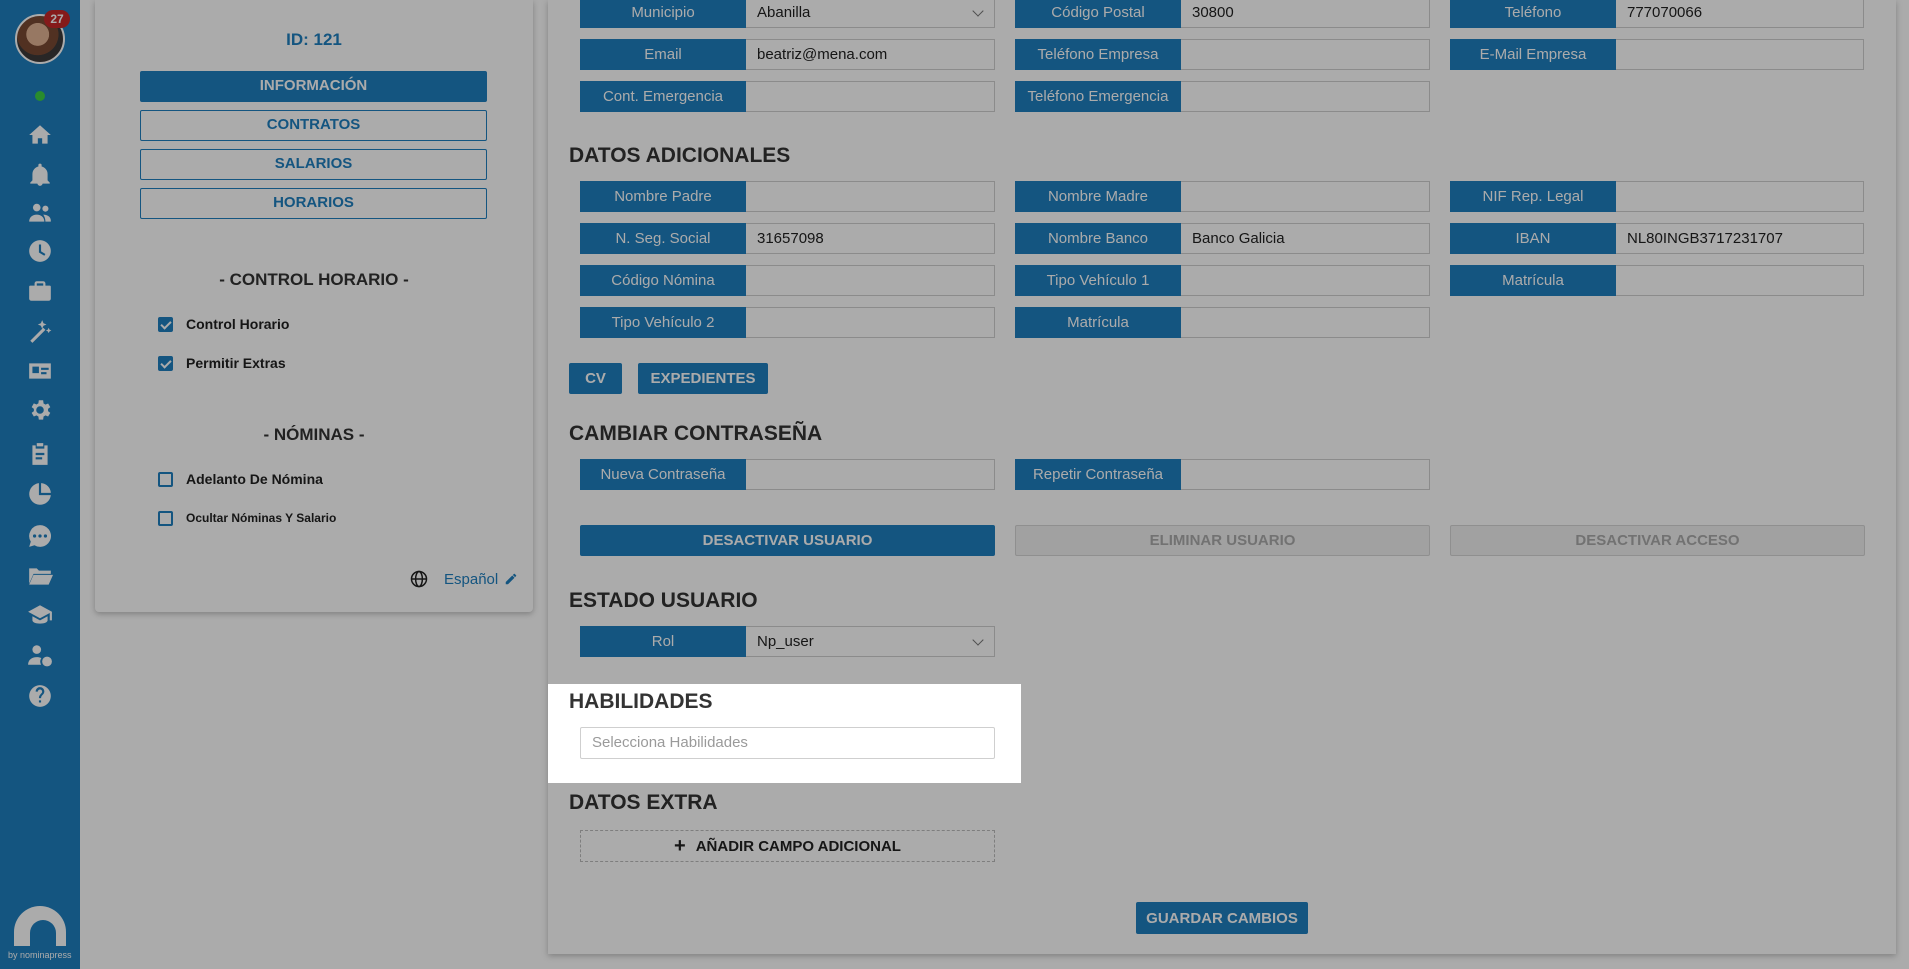  What do you see at coordinates (274, 733) in the screenshot?
I see `dim-overlay-left` at bounding box center [274, 733].